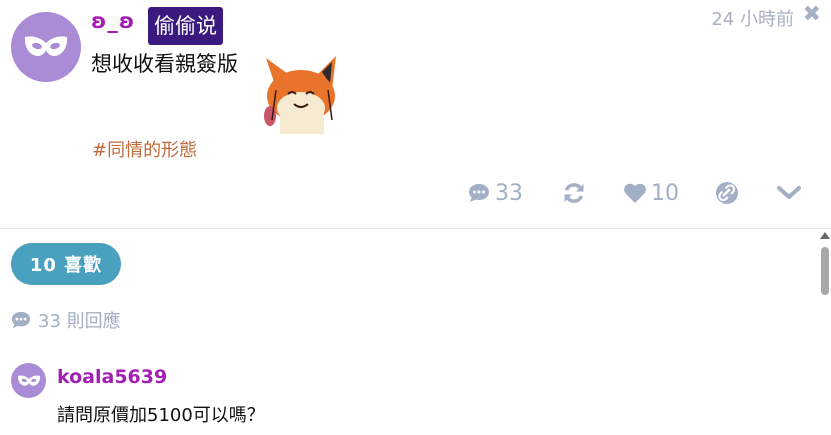 The image size is (831, 435). What do you see at coordinates (812, 15) in the screenshot?
I see `close-icon: ✖` at bounding box center [812, 15].